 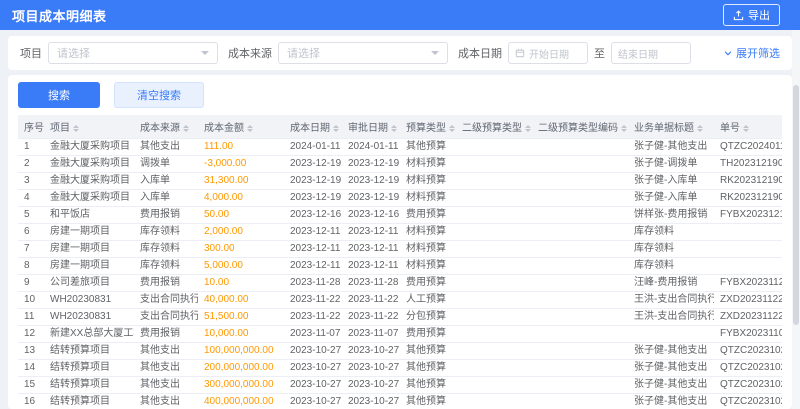 What do you see at coordinates (241, 127) in the screenshot?
I see `column-header-3: 成本金额` at bounding box center [241, 127].